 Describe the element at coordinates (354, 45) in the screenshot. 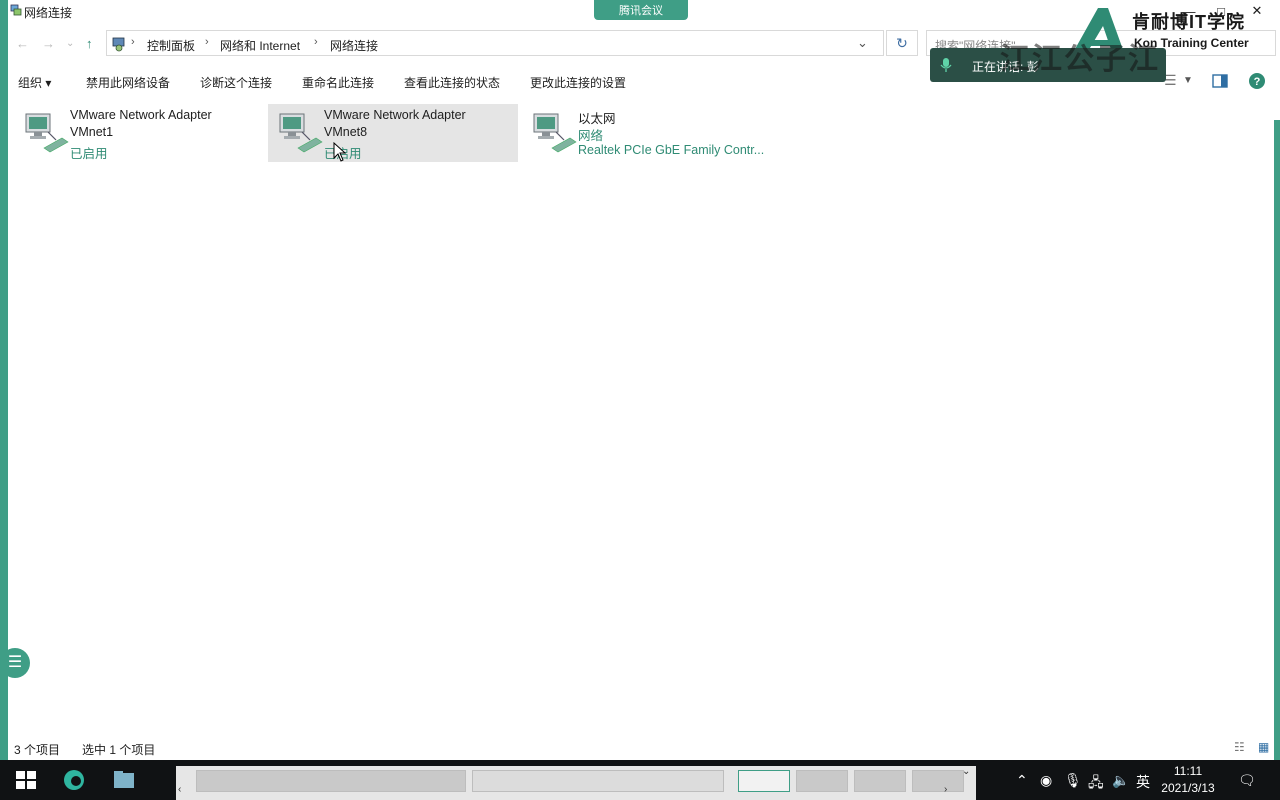

I see `breadcrumb-network-connections: 网络连接` at that location.